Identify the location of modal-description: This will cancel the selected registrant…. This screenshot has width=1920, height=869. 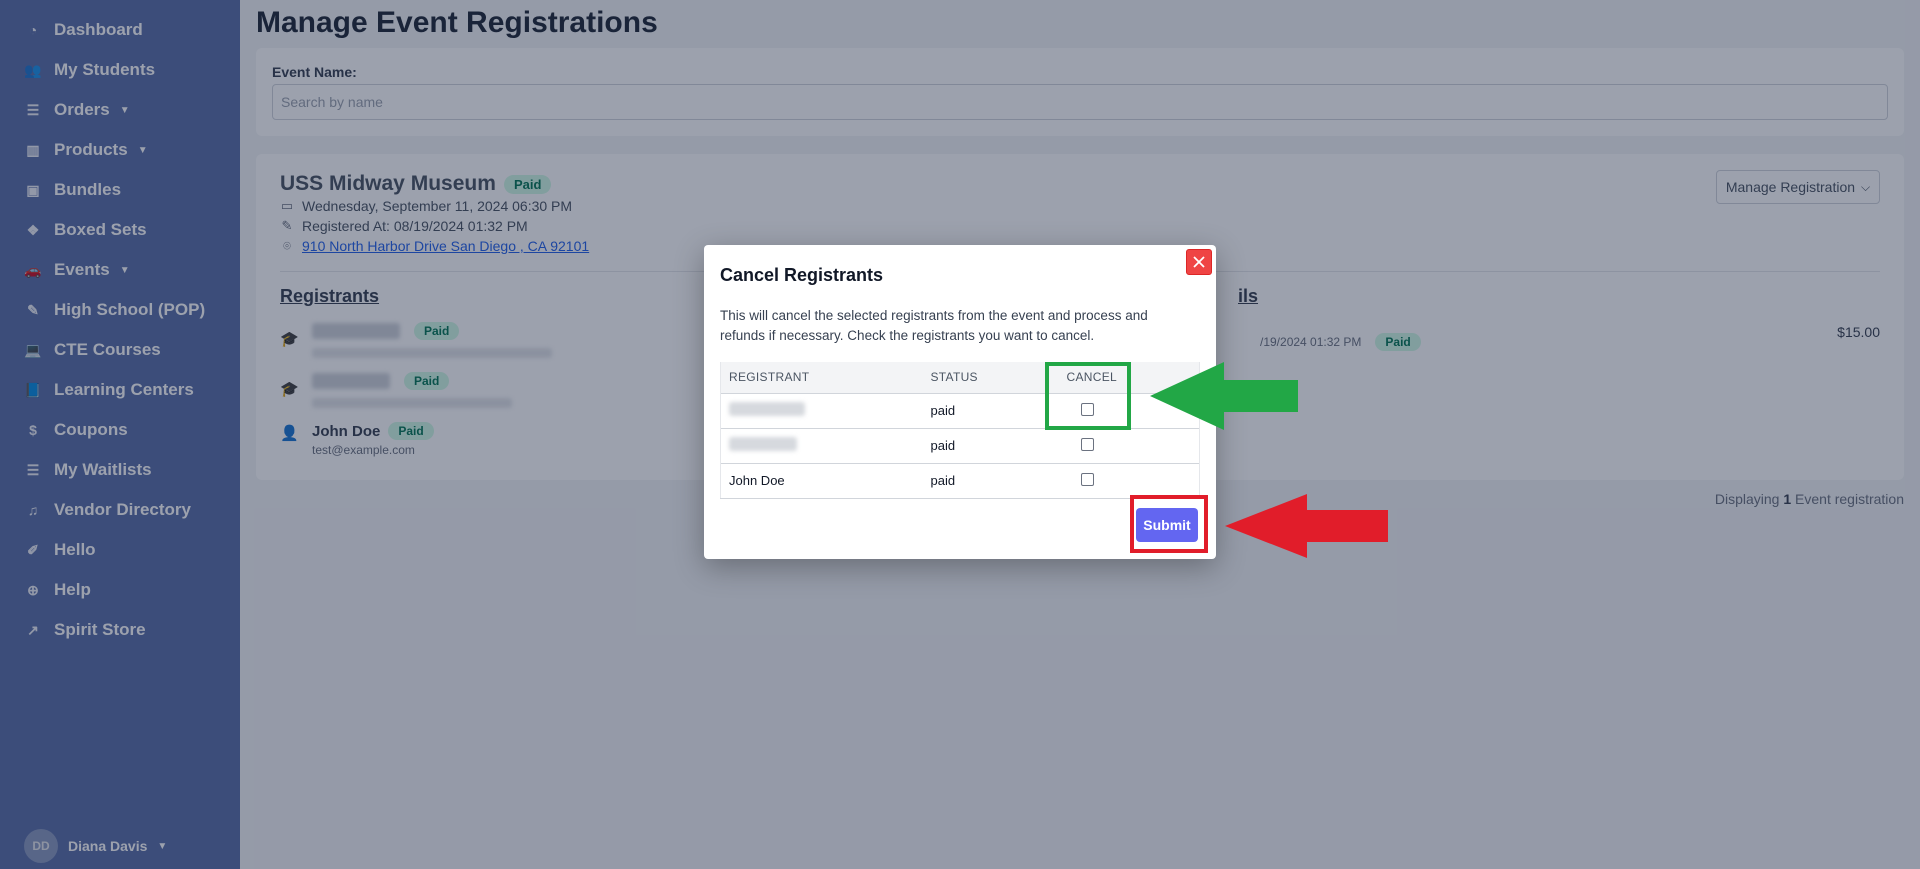
(934, 325).